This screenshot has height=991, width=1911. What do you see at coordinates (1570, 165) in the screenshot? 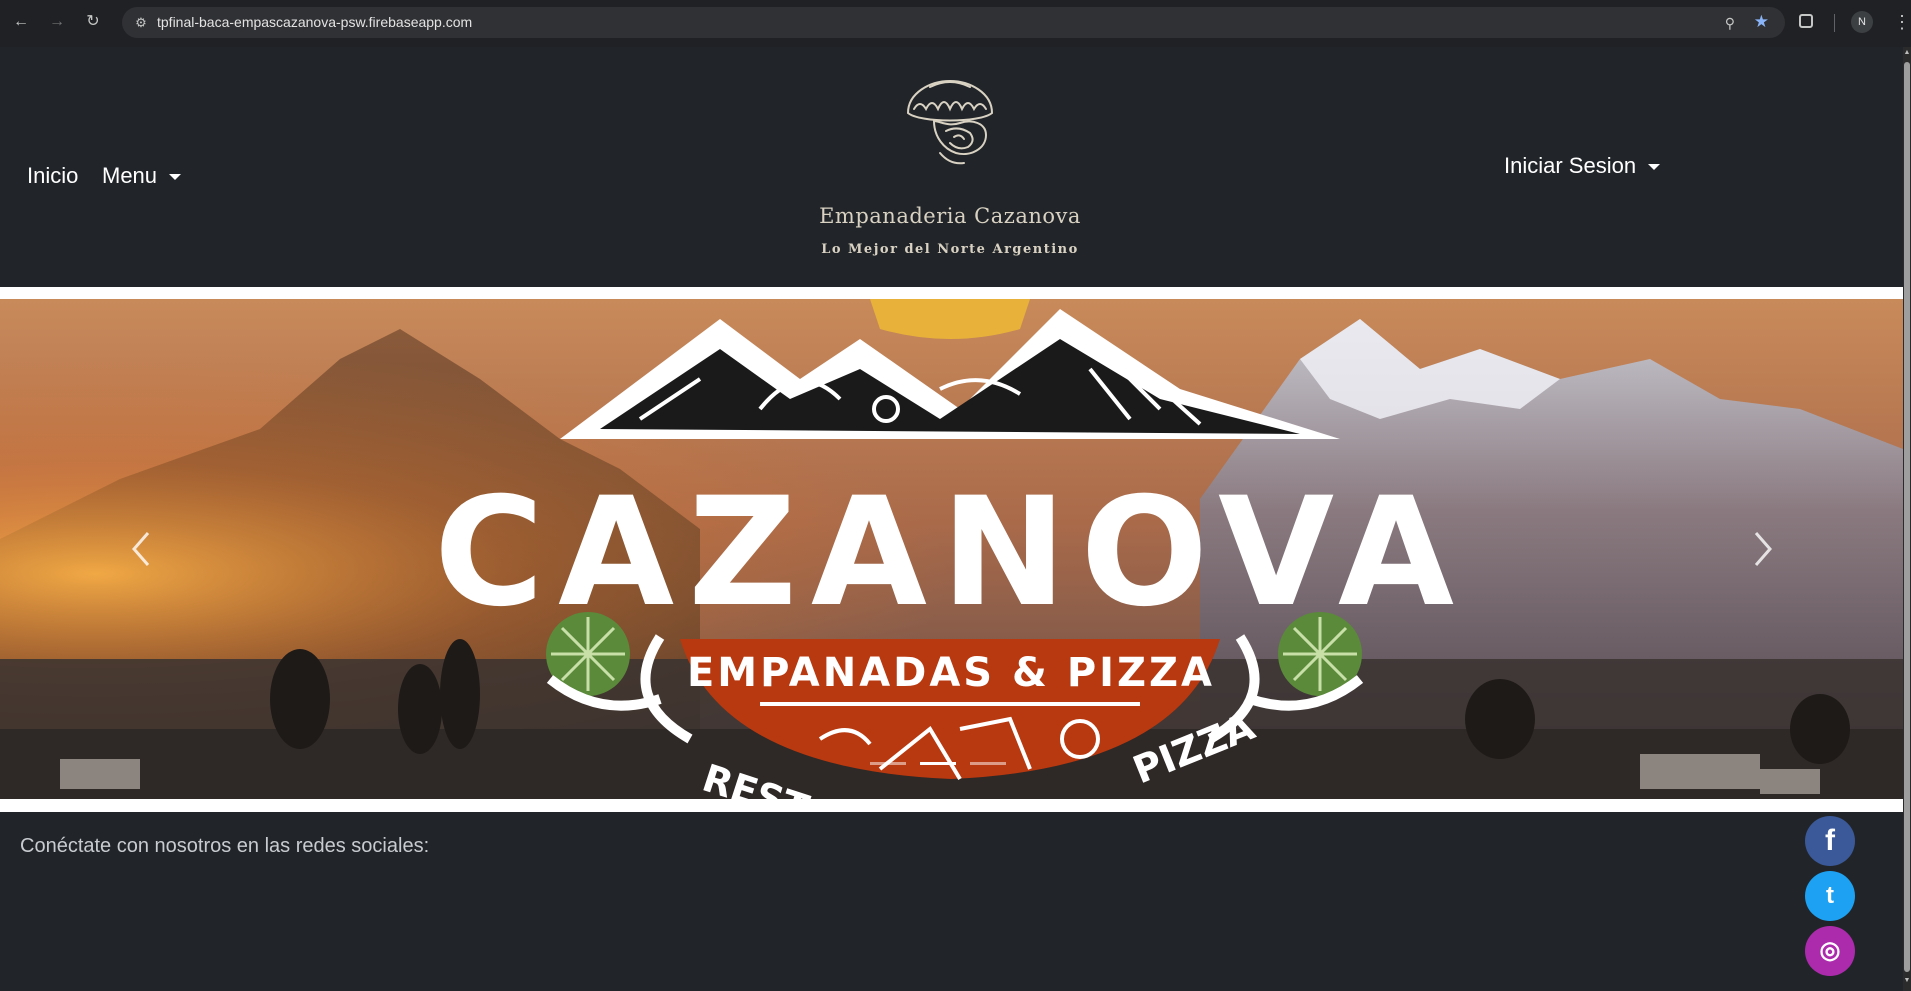
I see `login-label: Iniciar Sesion` at bounding box center [1570, 165].